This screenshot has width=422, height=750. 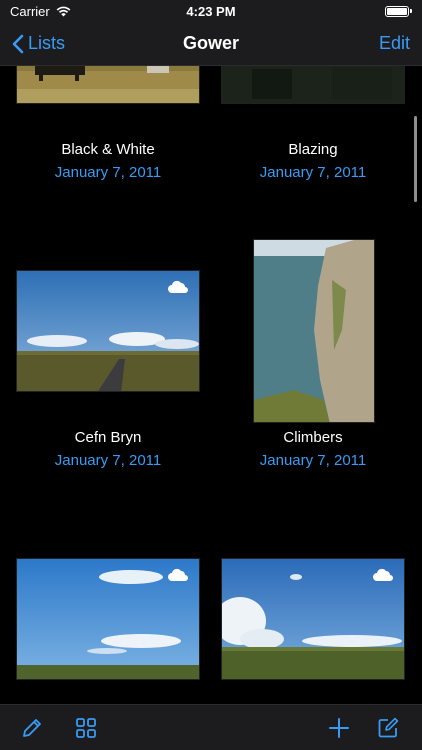 What do you see at coordinates (398, 11) in the screenshot?
I see `battery-icon` at bounding box center [398, 11].